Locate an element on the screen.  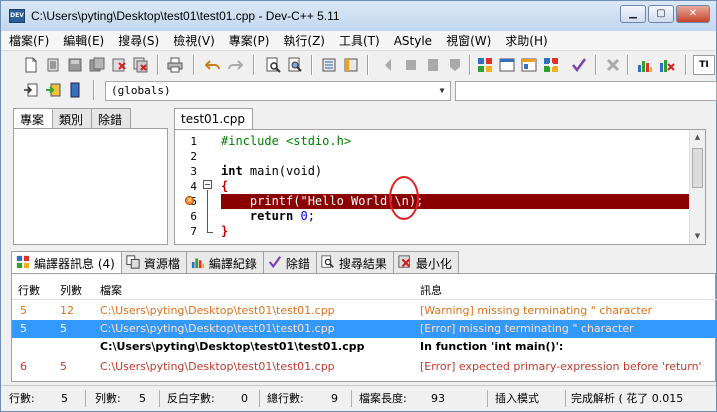
status-line-label: 行數: is located at coordinates (22, 398).